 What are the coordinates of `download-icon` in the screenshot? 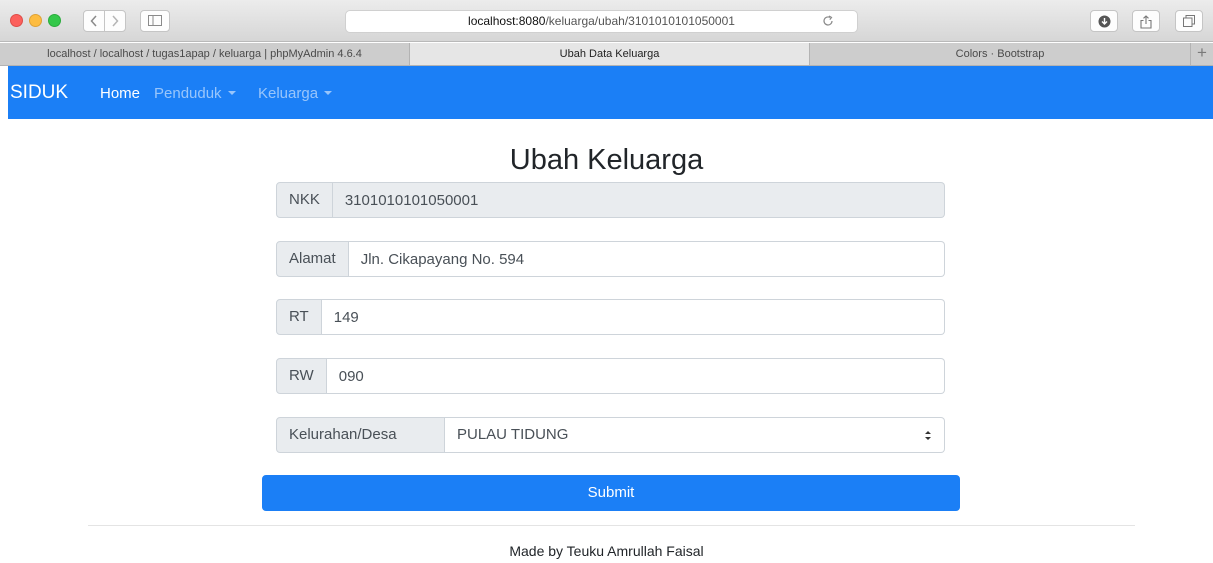 It's located at (1104, 21).